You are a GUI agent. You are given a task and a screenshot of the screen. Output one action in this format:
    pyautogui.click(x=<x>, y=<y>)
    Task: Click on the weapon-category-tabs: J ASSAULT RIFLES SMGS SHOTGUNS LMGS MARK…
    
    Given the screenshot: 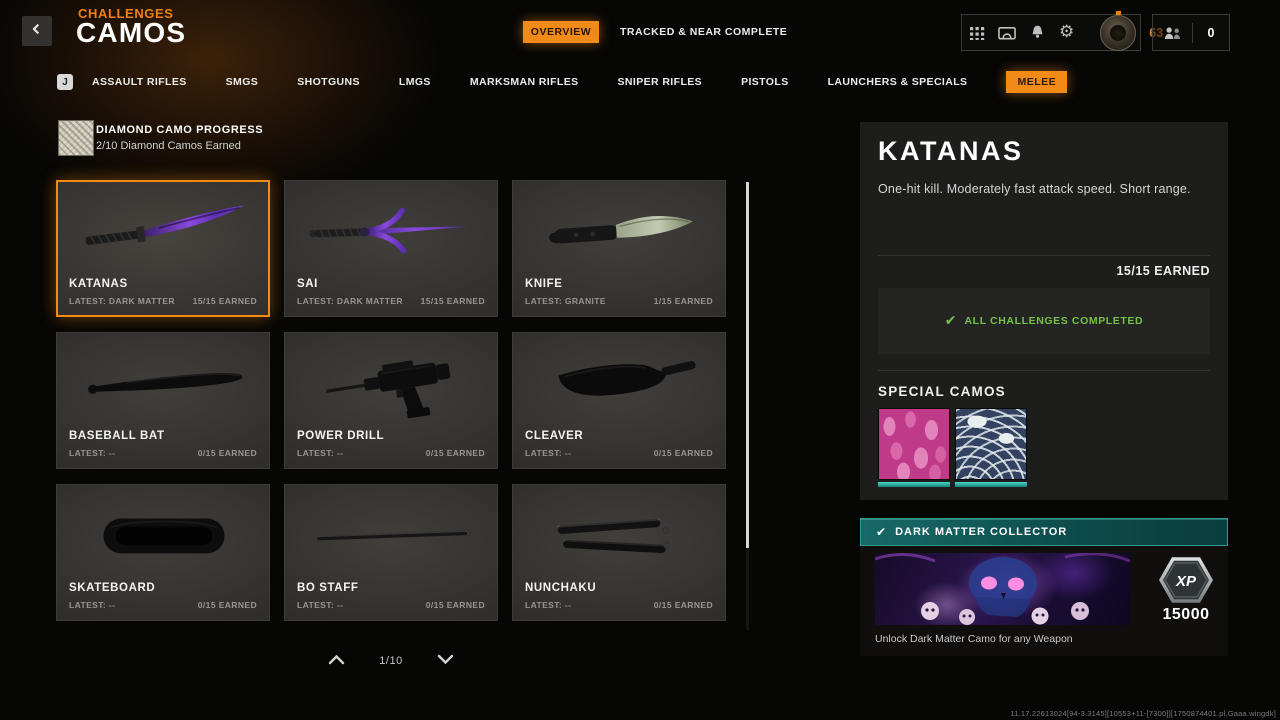 What is the action you would take?
    pyautogui.click(x=562, y=82)
    